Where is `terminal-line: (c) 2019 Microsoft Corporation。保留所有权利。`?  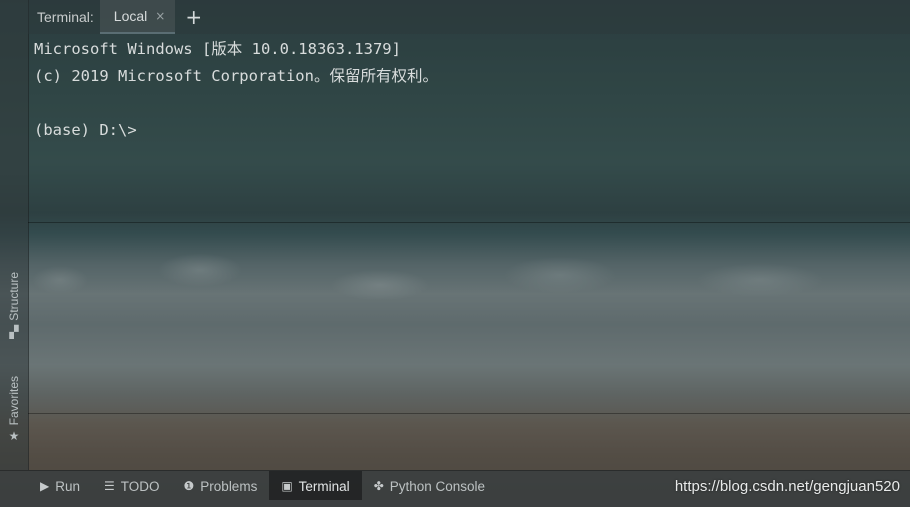
terminal-line: (c) 2019 Microsoft Corporation。保留所有权利。 is located at coordinates (236, 76).